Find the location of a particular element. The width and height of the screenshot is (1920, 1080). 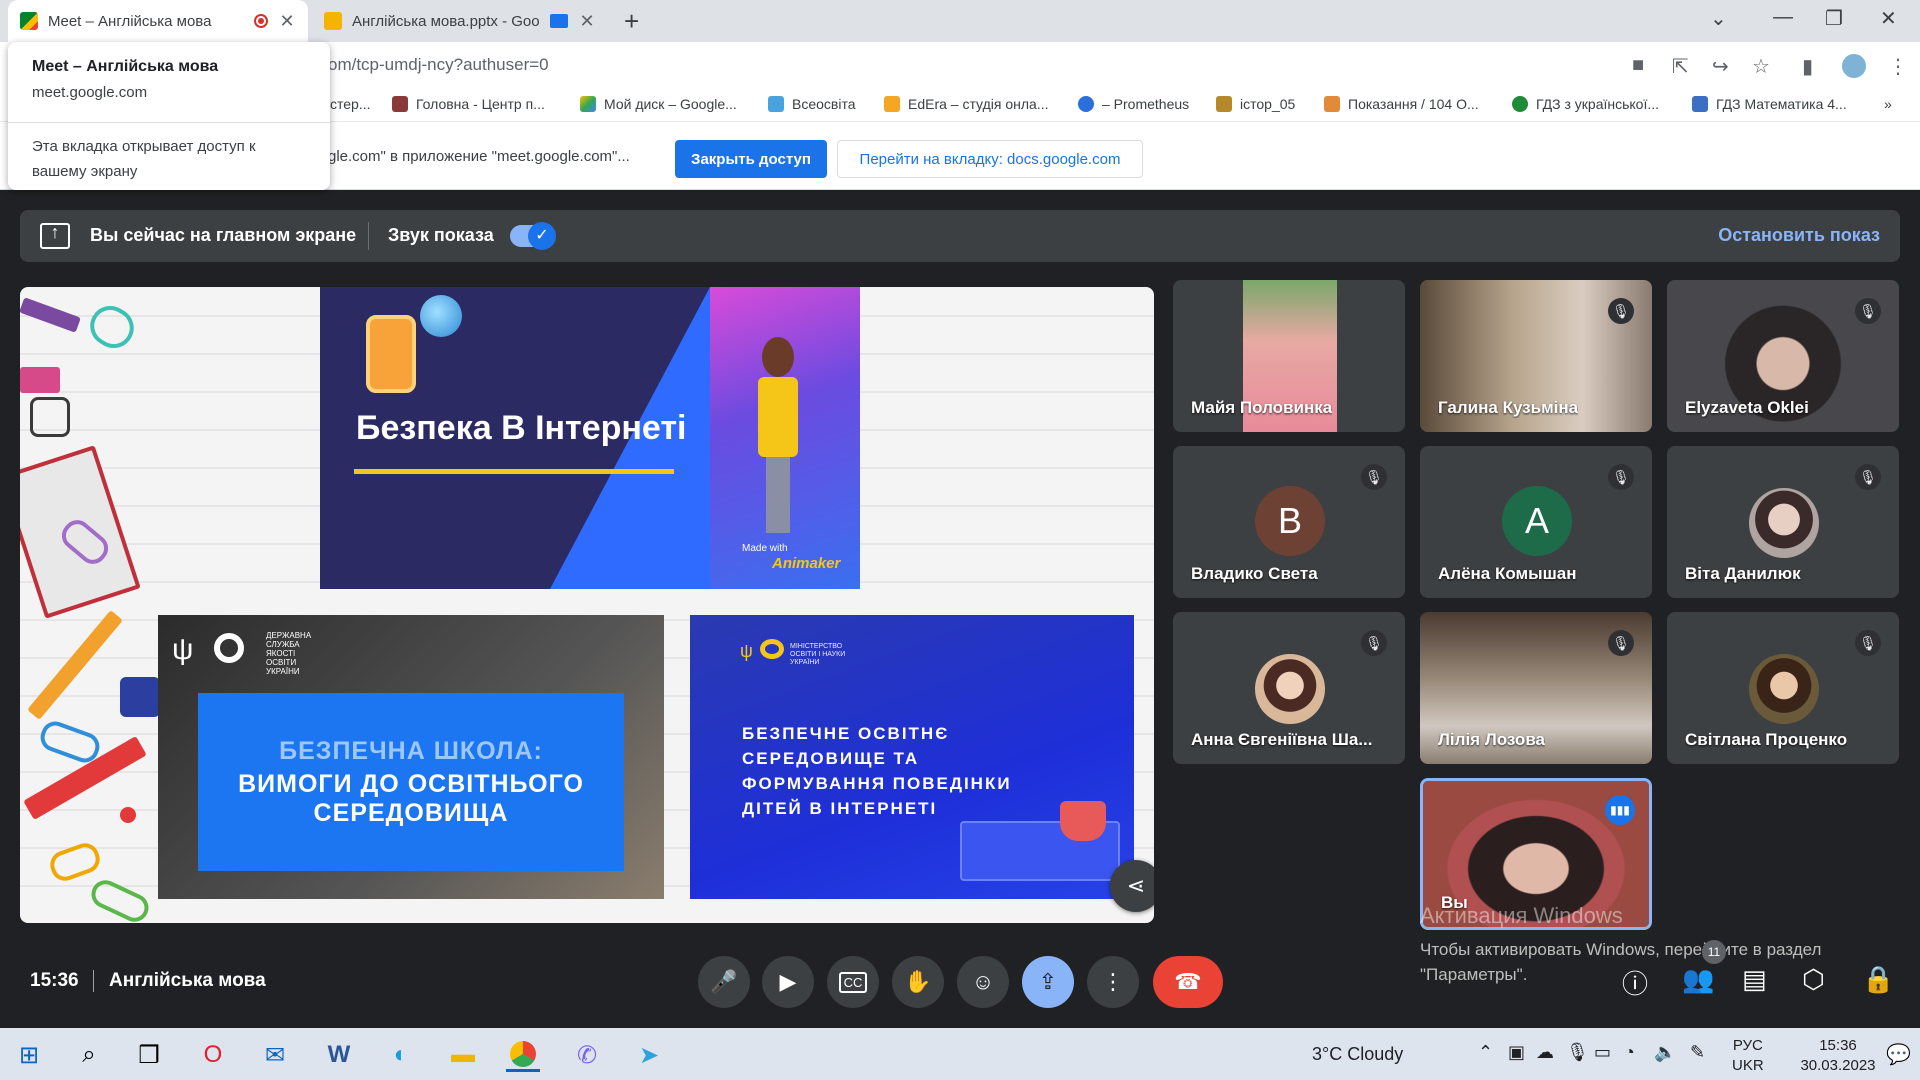

search-icon: ⌕ is located at coordinates (89, 1055).